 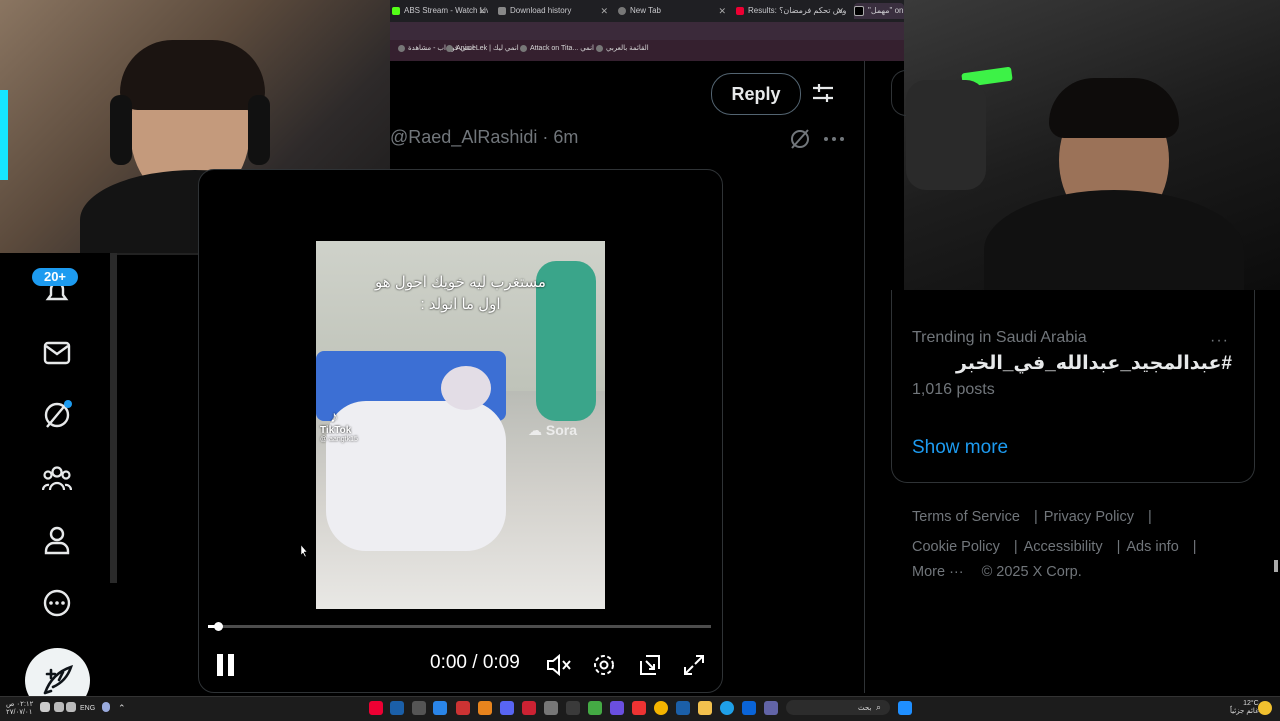 What do you see at coordinates (192, 75) in the screenshot?
I see `streamer-hair` at bounding box center [192, 75].